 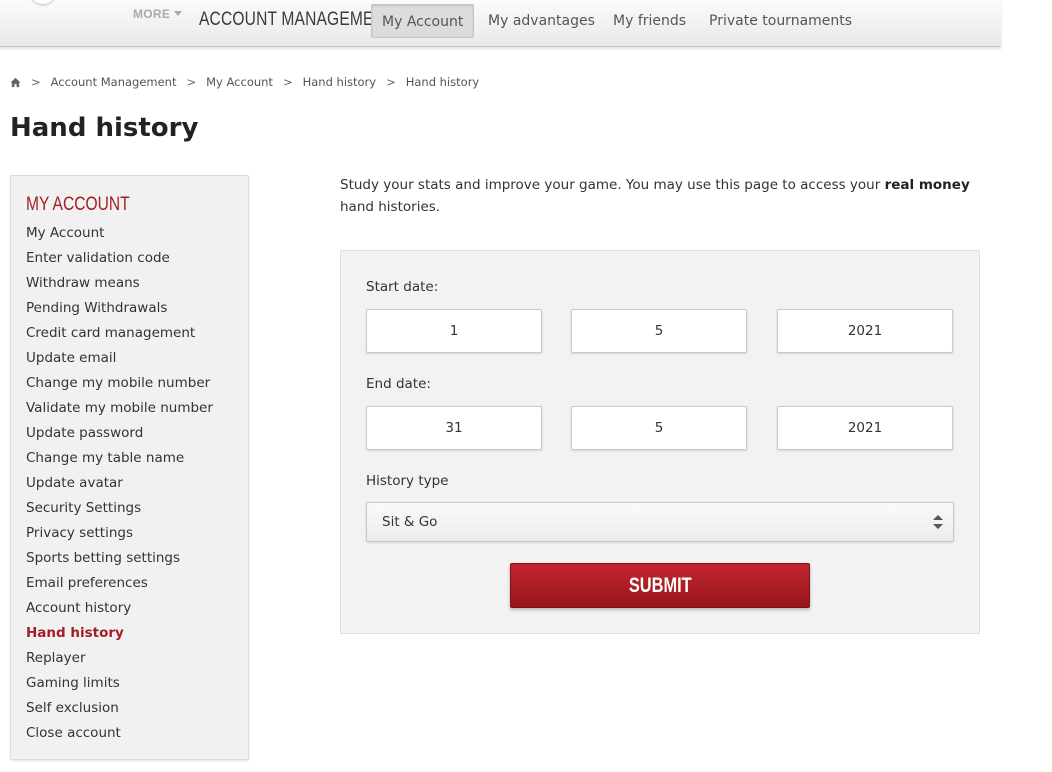 I want to click on sidebar-item-privacy-settings: Privacy settings, so click(x=119, y=533).